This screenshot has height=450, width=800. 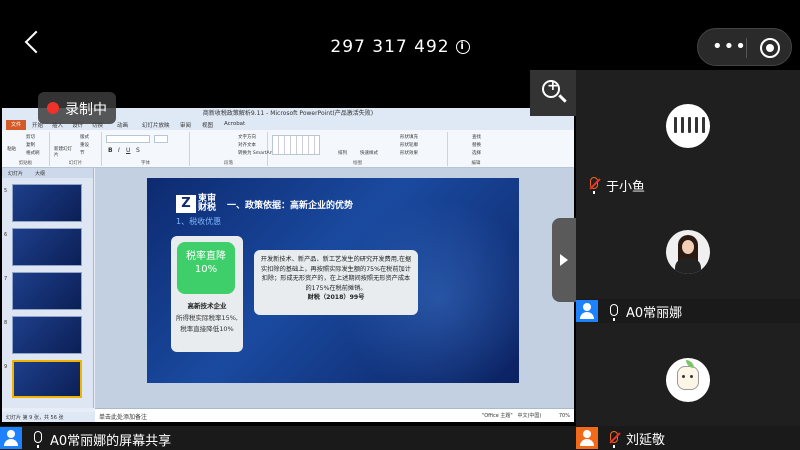 What do you see at coordinates (6, 191) in the screenshot?
I see `thumbnail-number: 5` at bounding box center [6, 191].